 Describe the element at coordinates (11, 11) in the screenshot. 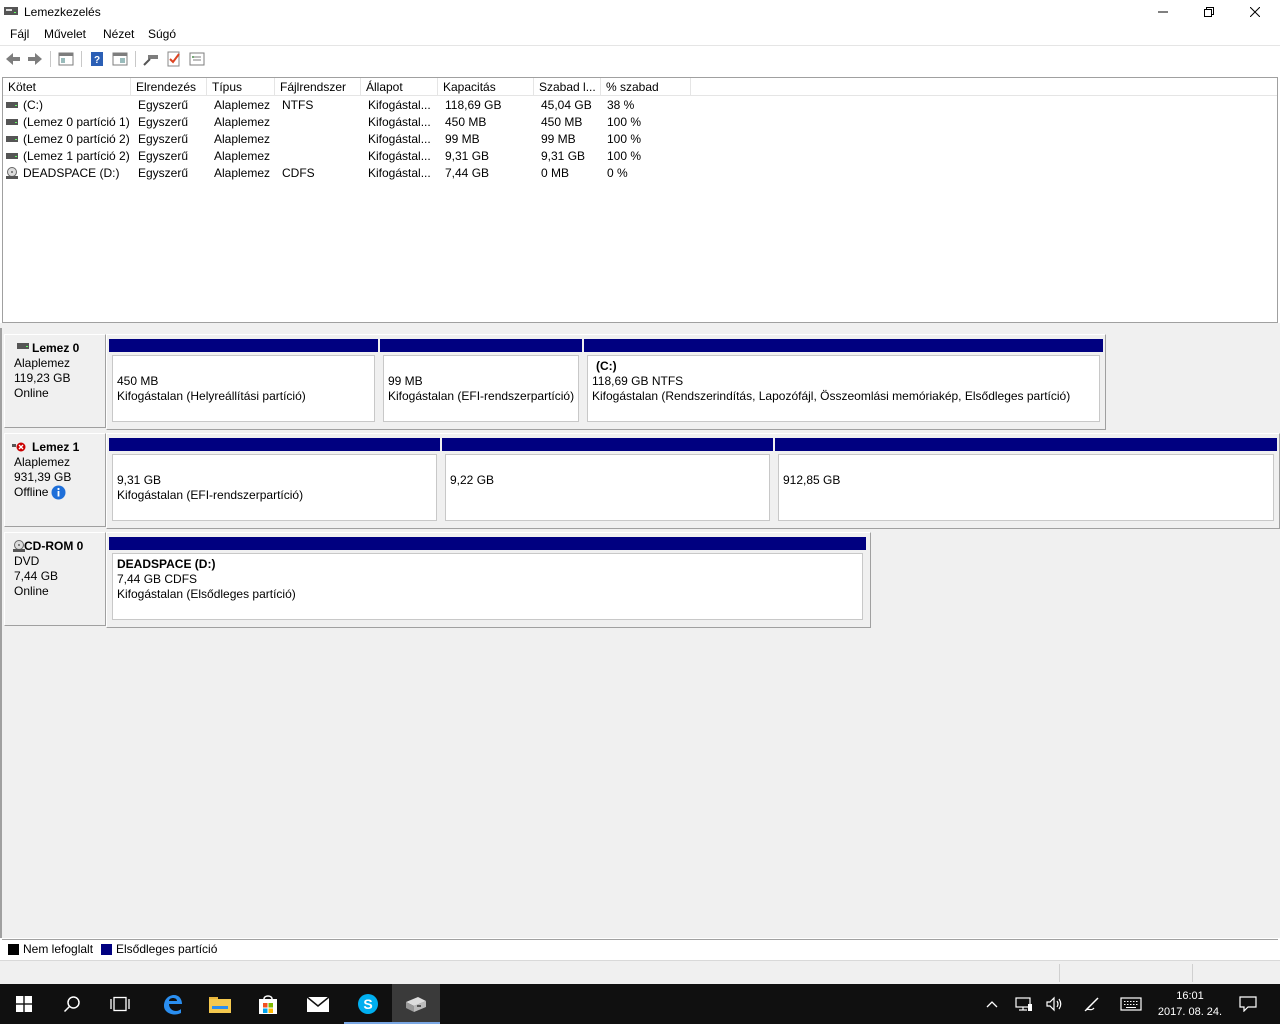

I see `disk-management-app-icon` at that location.